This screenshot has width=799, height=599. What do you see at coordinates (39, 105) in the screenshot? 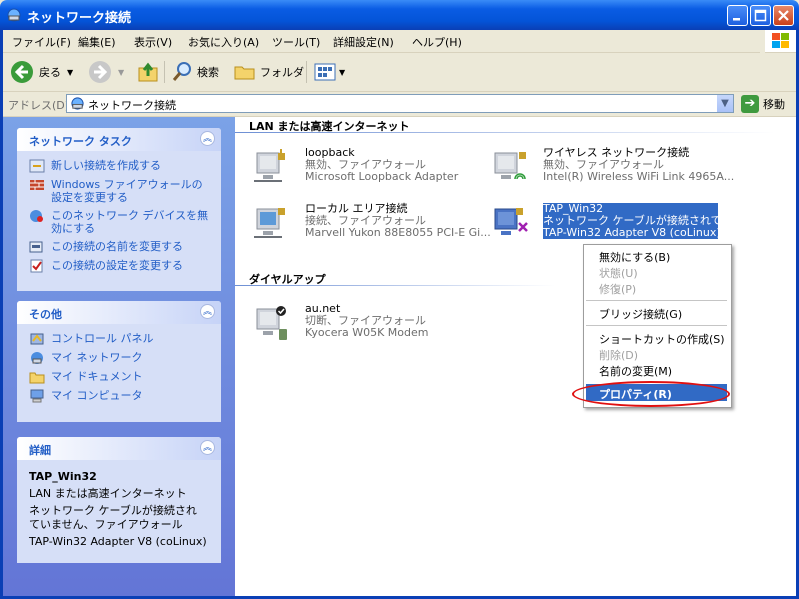
I see `address-label: アドレス(D)` at bounding box center [39, 105].